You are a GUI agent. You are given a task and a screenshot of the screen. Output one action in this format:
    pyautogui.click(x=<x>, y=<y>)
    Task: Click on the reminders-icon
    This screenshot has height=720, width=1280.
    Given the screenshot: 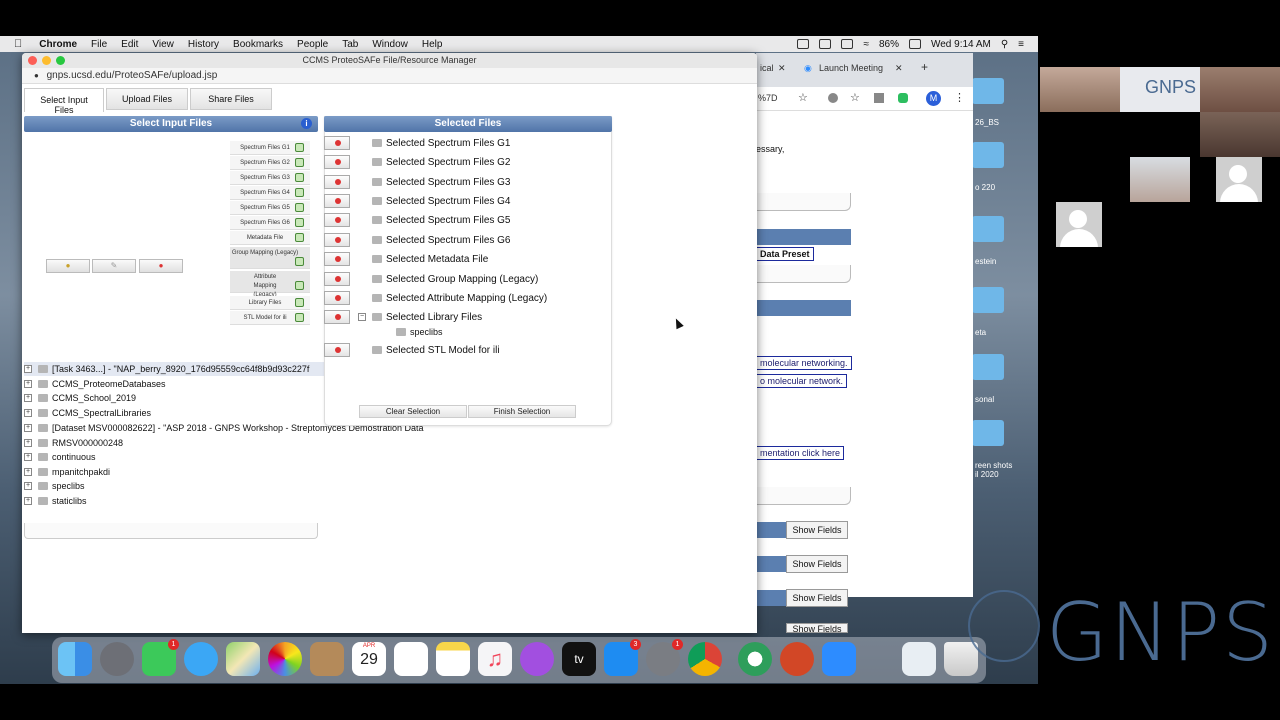 What is the action you would take?
    pyautogui.click(x=411, y=659)
    